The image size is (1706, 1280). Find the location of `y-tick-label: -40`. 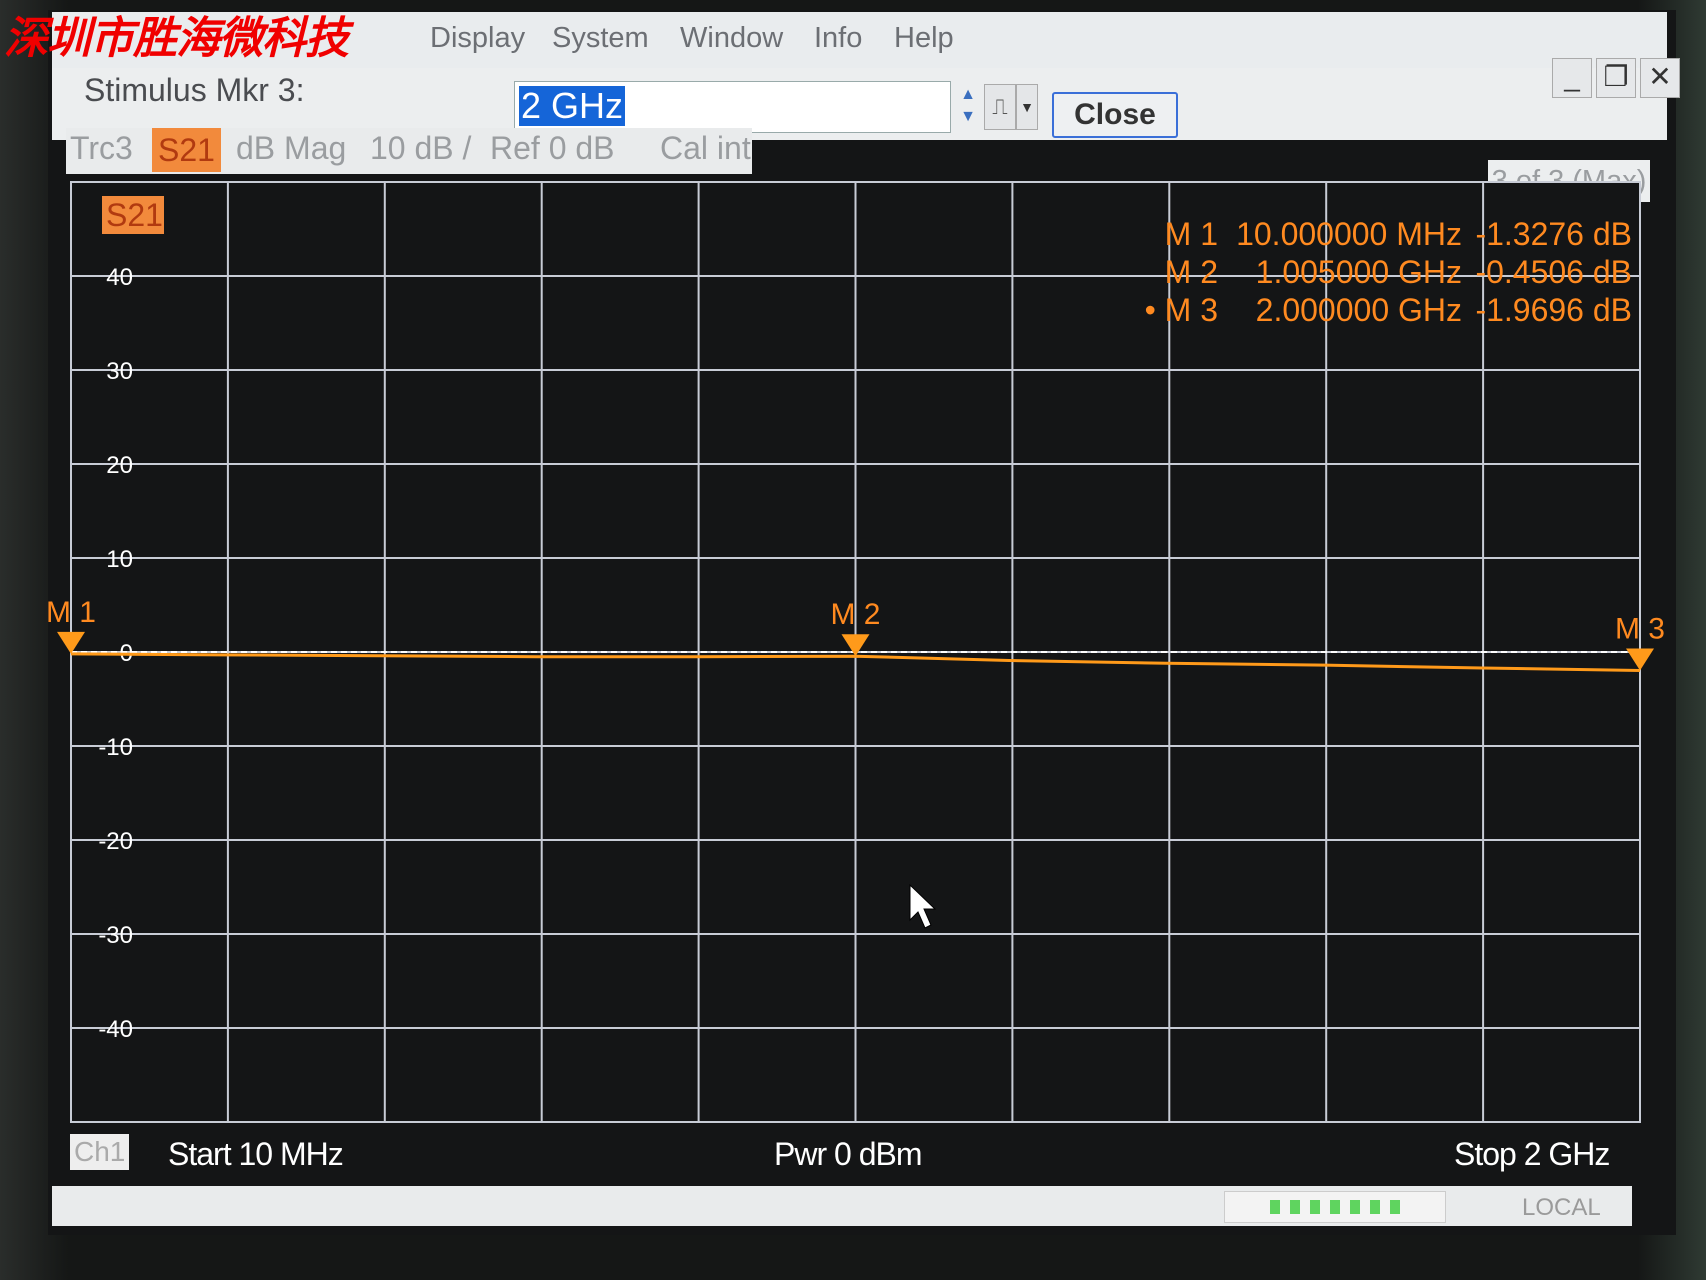

y-tick-label: -40 is located at coordinates (115, 1029).